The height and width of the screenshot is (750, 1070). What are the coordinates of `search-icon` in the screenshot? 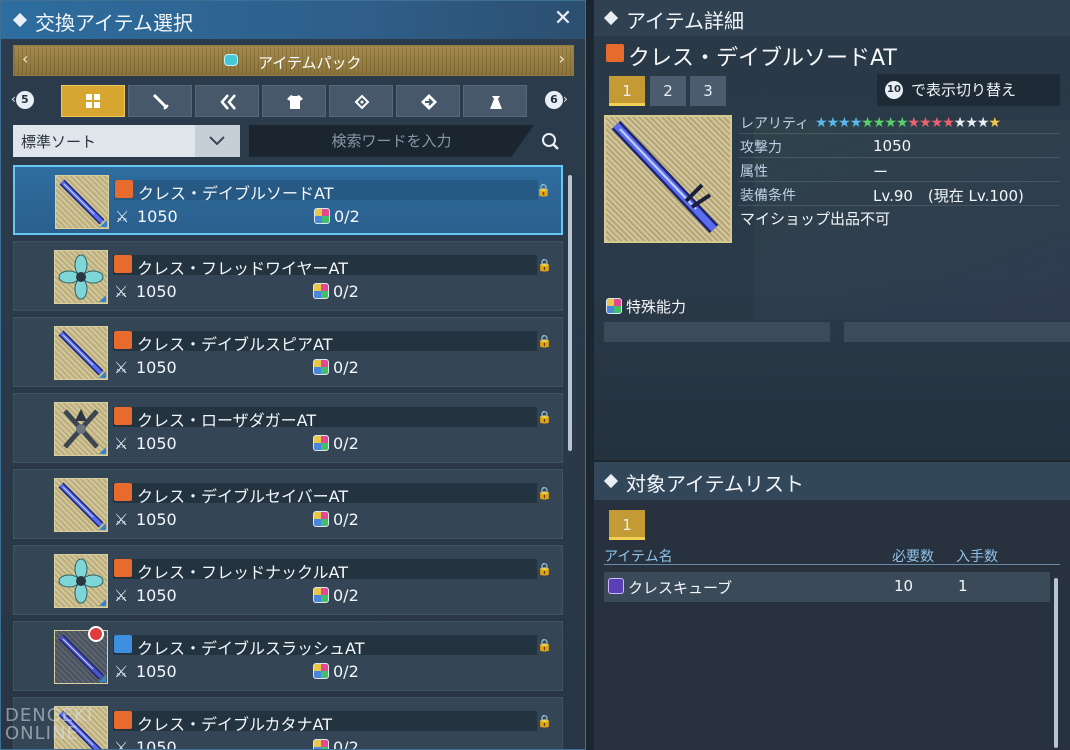 It's located at (550, 141).